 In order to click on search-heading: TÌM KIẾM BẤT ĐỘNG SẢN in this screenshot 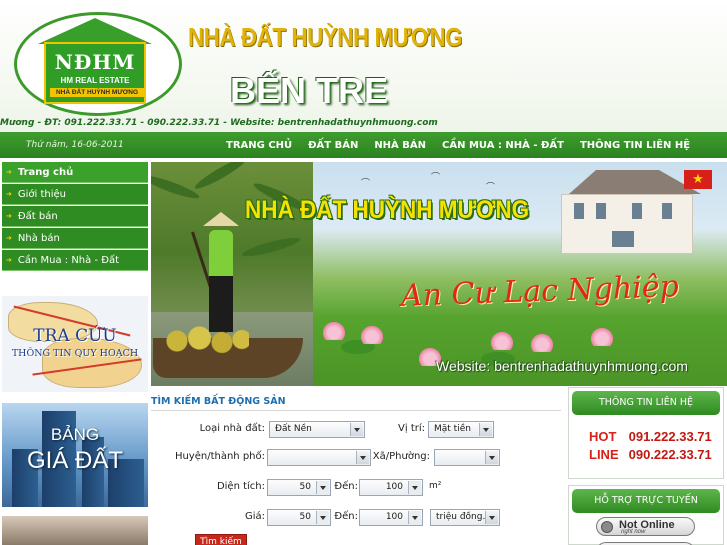, I will do `click(218, 401)`.